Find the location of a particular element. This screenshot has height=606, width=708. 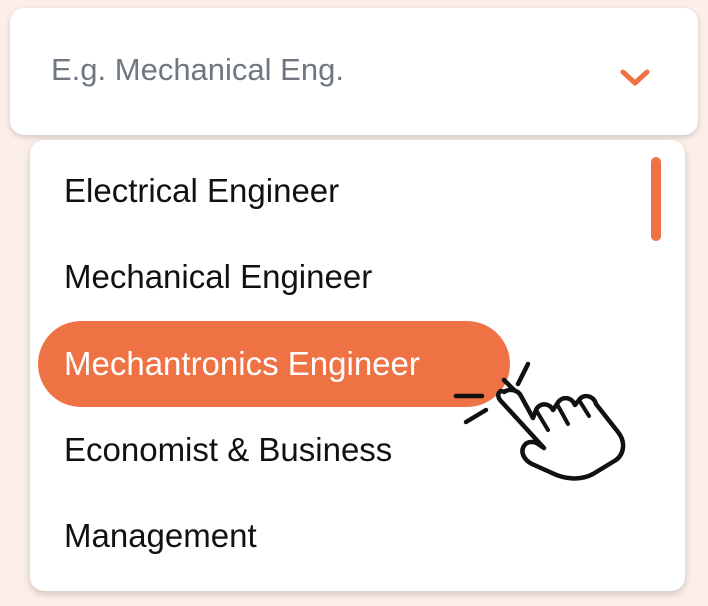

select-placeholder: E.g. Mechanical Eng. is located at coordinates (197, 69).